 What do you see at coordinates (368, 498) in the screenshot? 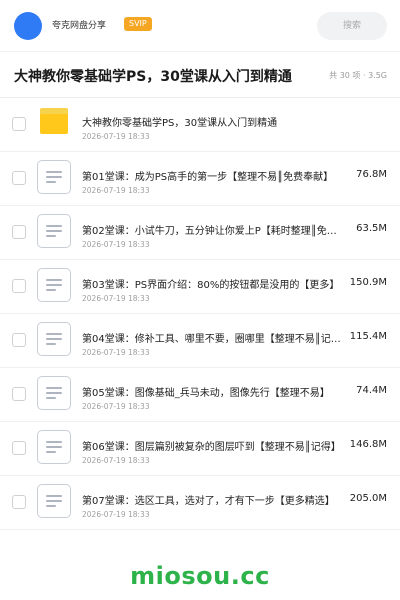
I see `file-size: 205.0M` at bounding box center [368, 498].